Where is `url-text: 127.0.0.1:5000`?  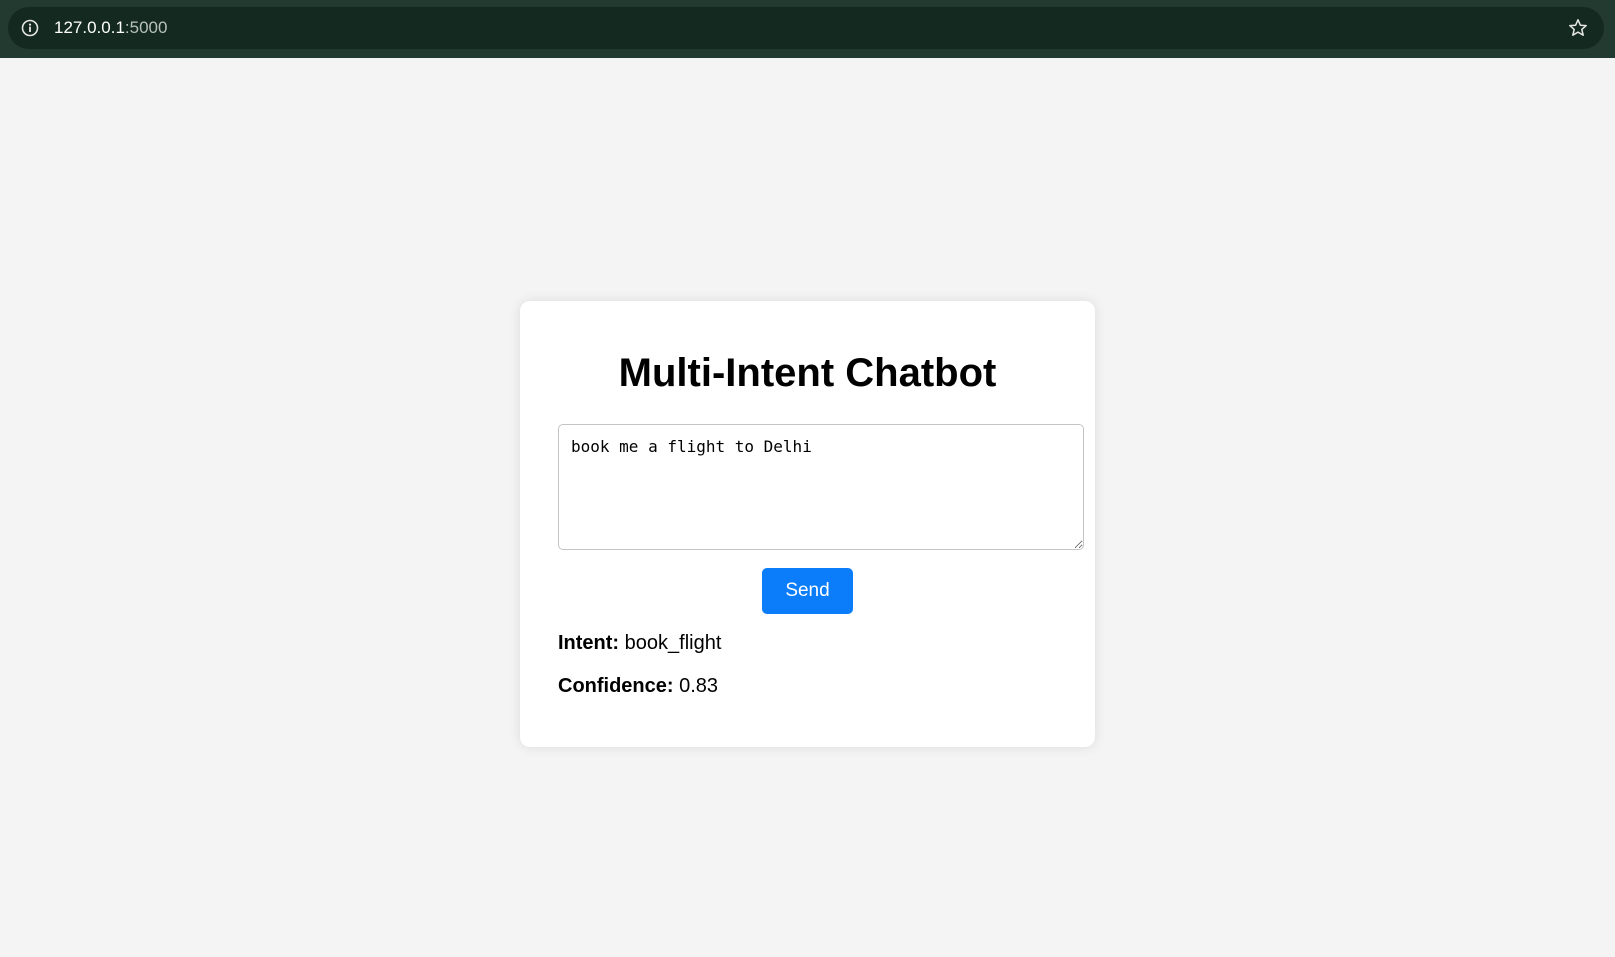 url-text: 127.0.0.1:5000 is located at coordinates (110, 28).